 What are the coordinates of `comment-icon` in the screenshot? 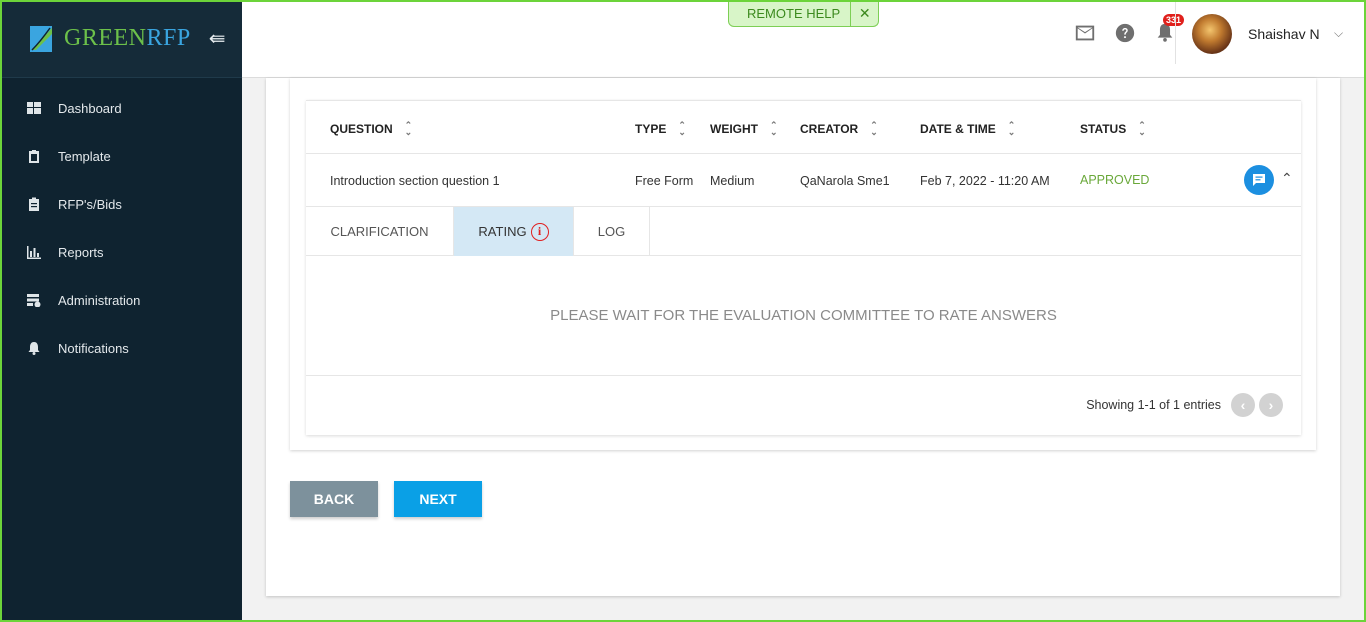 It's located at (1259, 180).